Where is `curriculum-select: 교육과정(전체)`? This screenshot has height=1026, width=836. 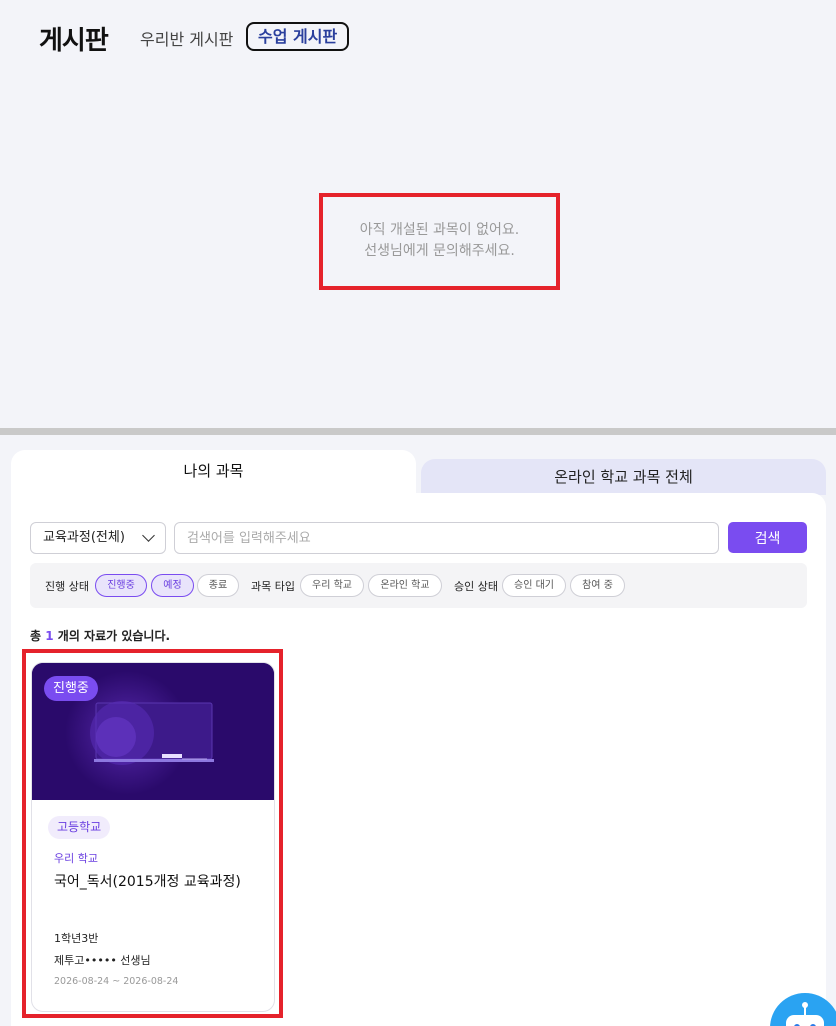 curriculum-select: 교육과정(전체) is located at coordinates (98, 538).